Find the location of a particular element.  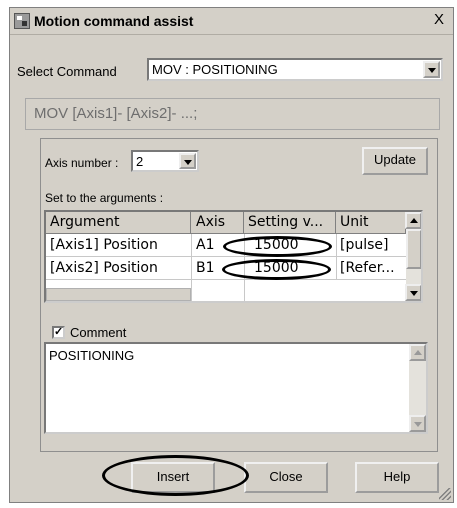

checkmark-icon: ✓ is located at coordinates (59, 332).